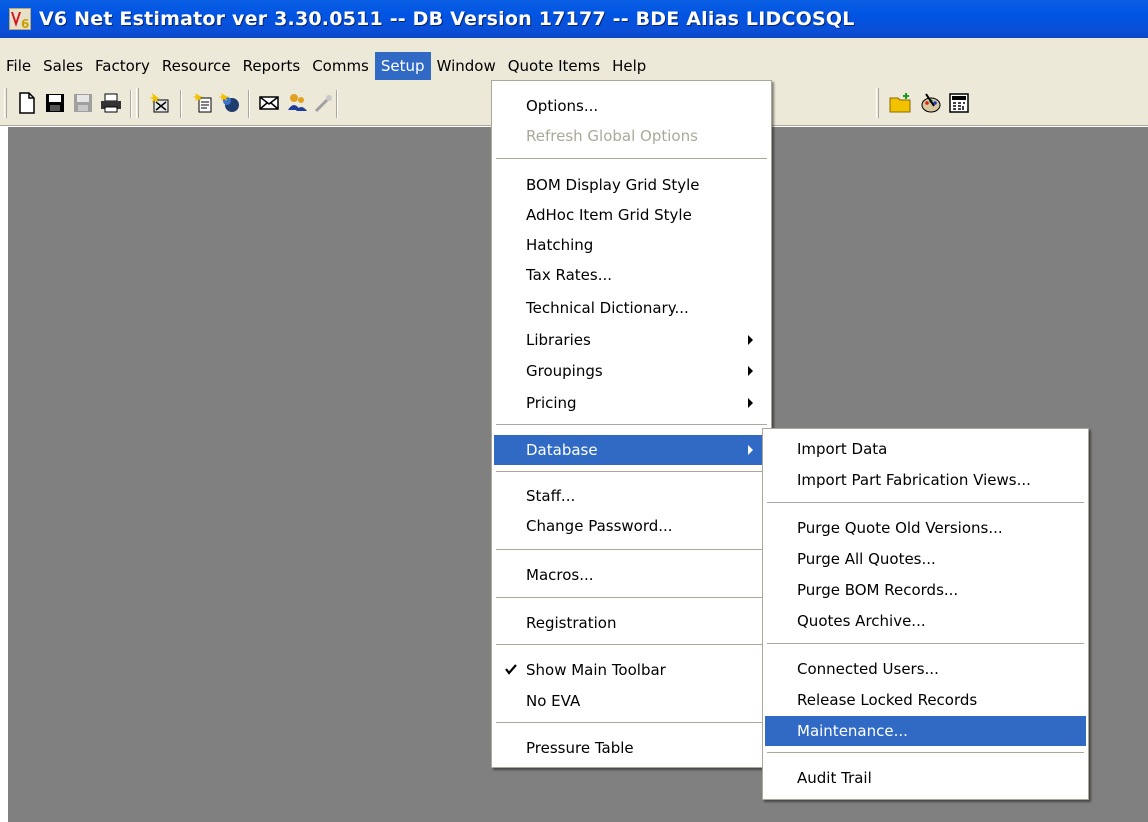 This screenshot has height=822, width=1148. Describe the element at coordinates (629, 66) in the screenshot. I see `menu-help: Help` at that location.